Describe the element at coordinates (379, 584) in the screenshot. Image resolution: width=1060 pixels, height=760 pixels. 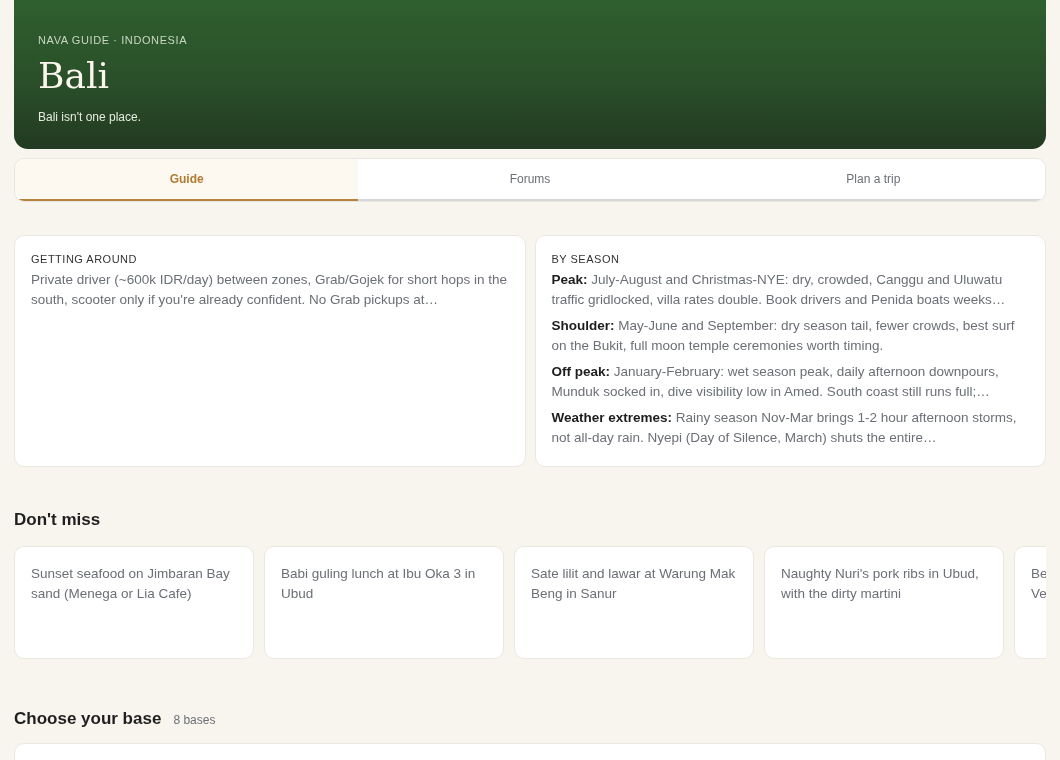
I see `highlight-text: Babi guling lunch at Ibu Oka 3 in Ubud` at that location.